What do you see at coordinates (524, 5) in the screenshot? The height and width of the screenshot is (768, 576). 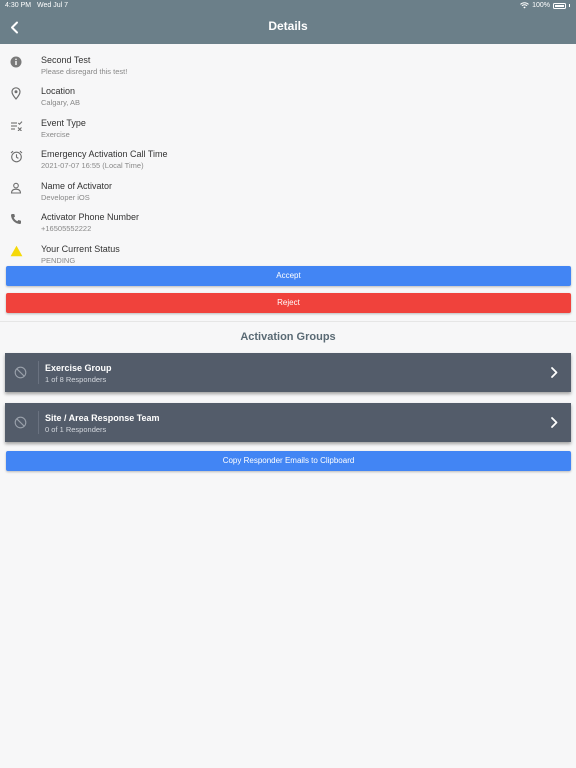 I see `wifi-icon` at bounding box center [524, 5].